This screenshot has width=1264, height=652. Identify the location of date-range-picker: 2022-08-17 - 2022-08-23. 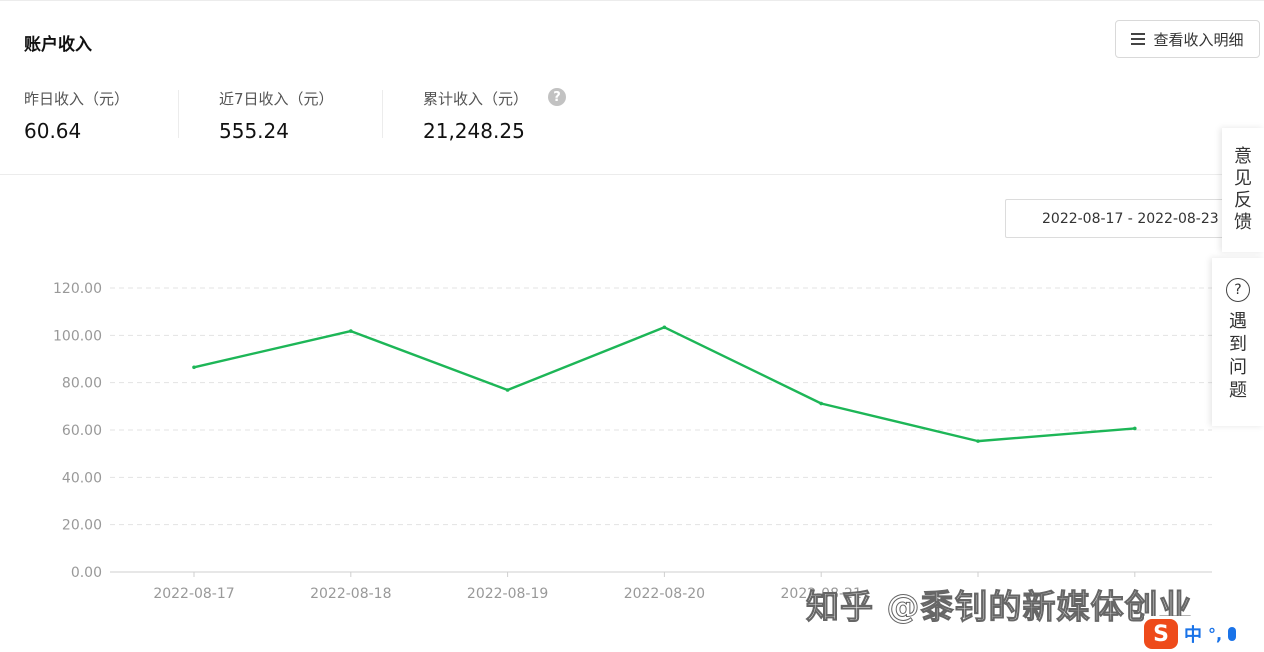
(1125, 218).